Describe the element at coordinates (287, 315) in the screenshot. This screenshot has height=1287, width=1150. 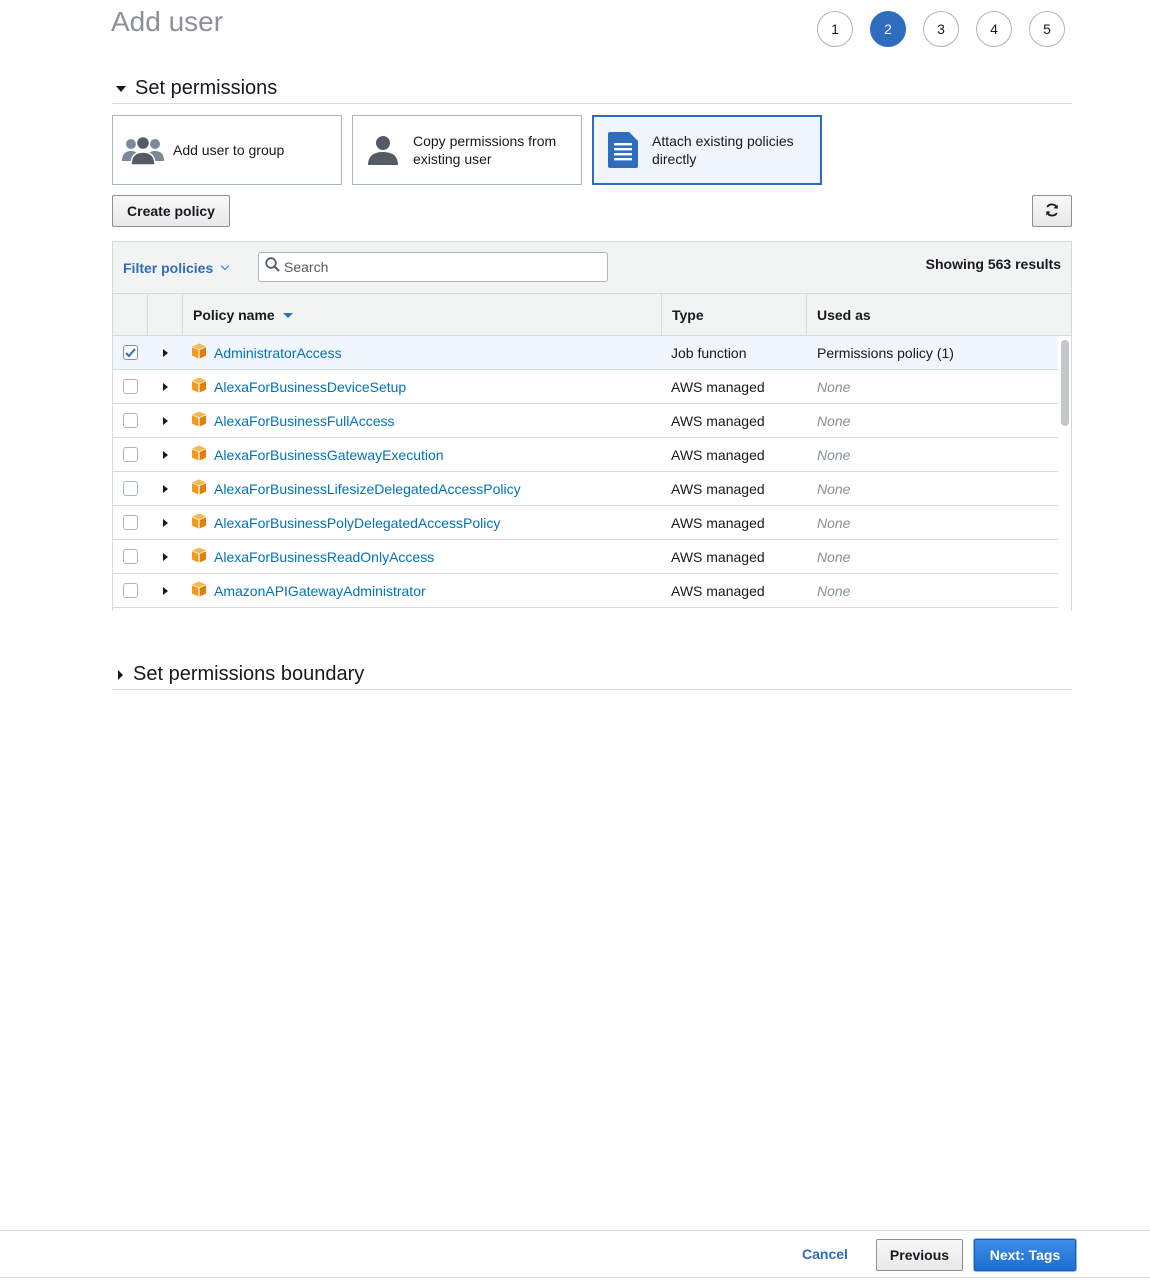
I see `sort-descending-icon` at that location.